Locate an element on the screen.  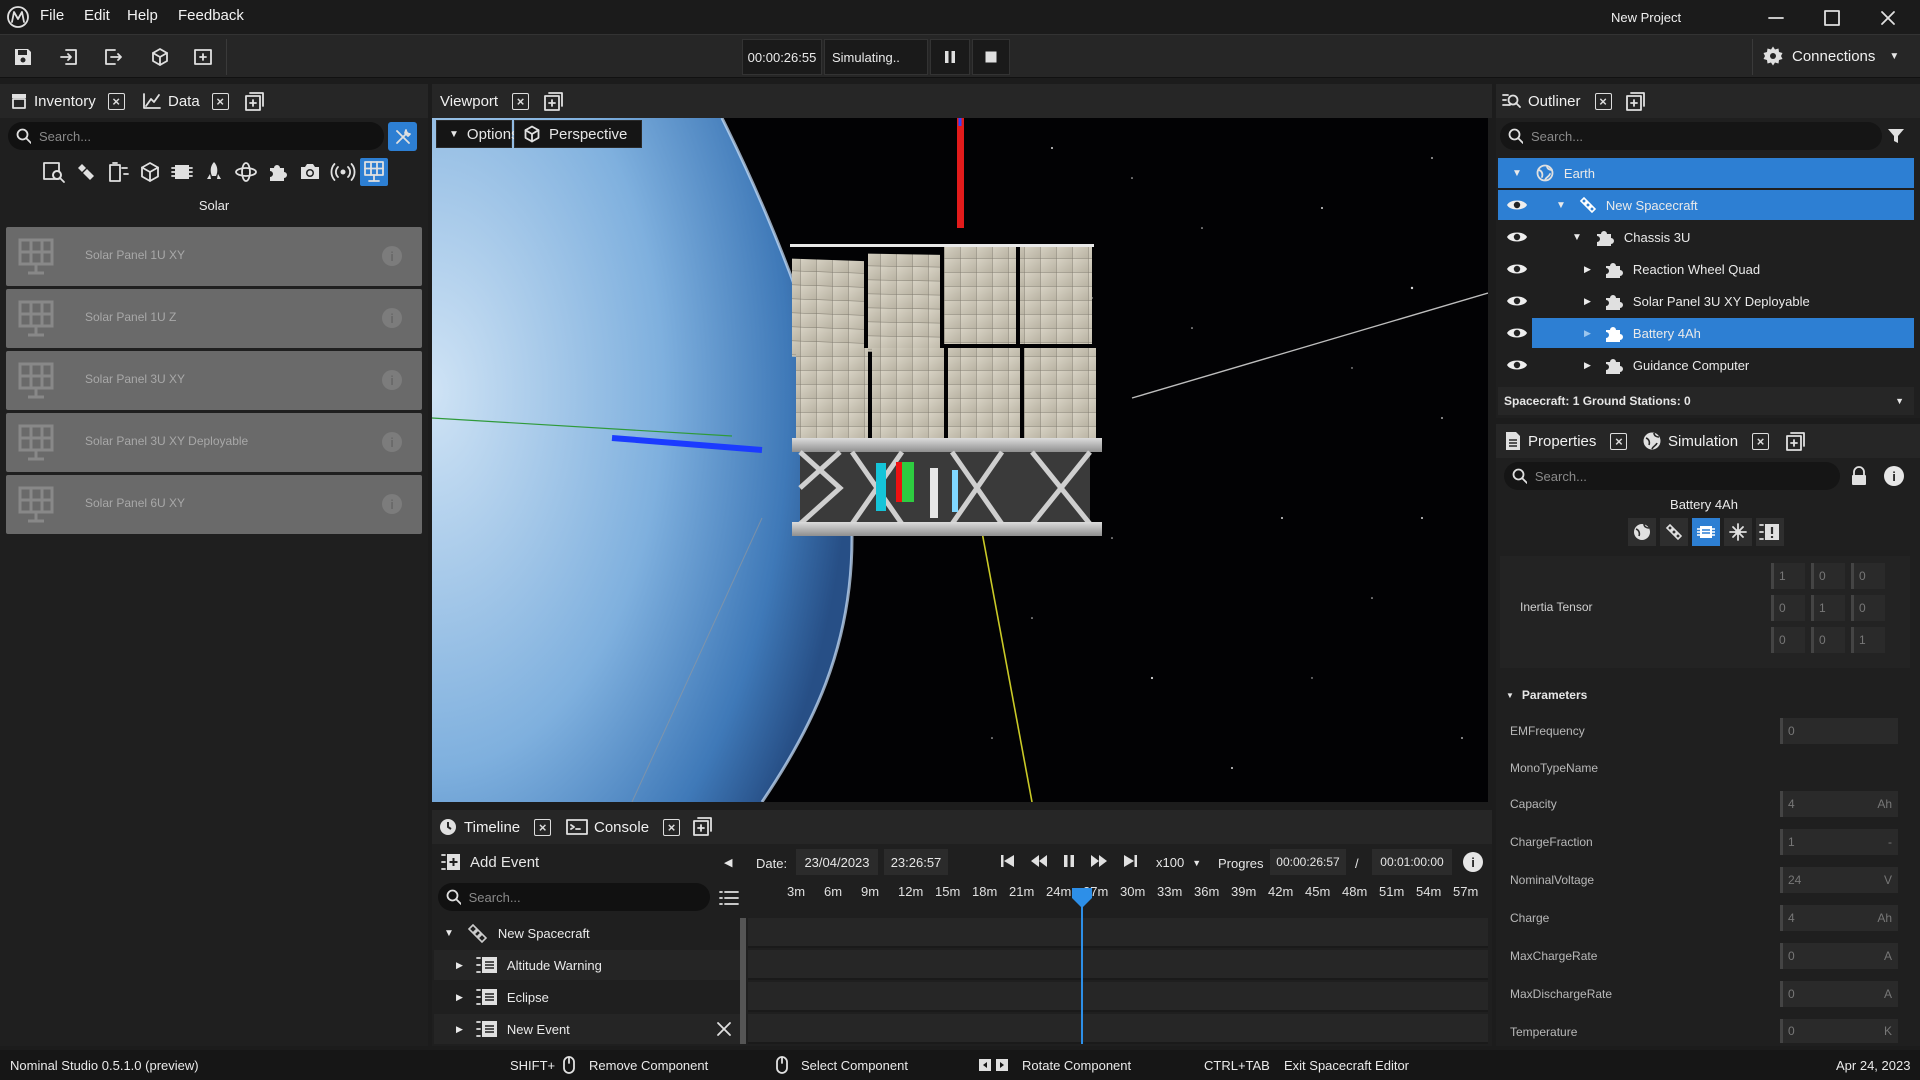
alert-category-button is located at coordinates (1770, 532).